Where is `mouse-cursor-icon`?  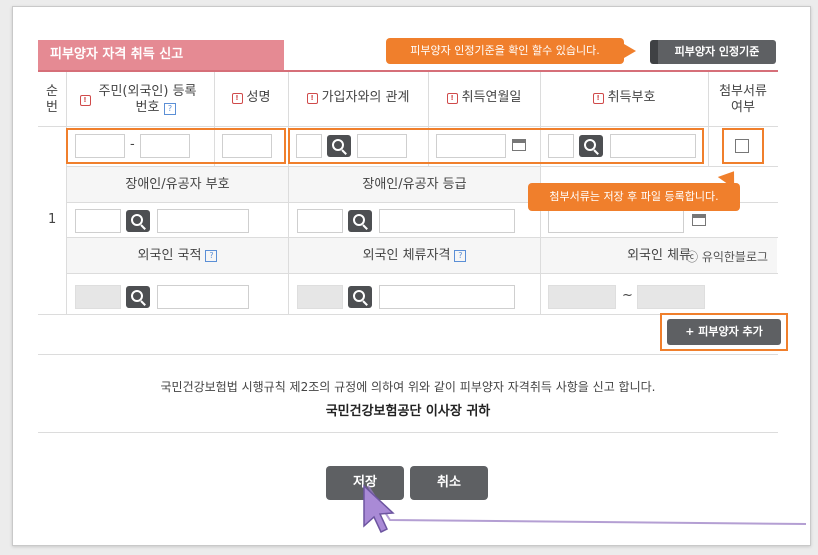
mouse-cursor-icon is located at coordinates (379, 509).